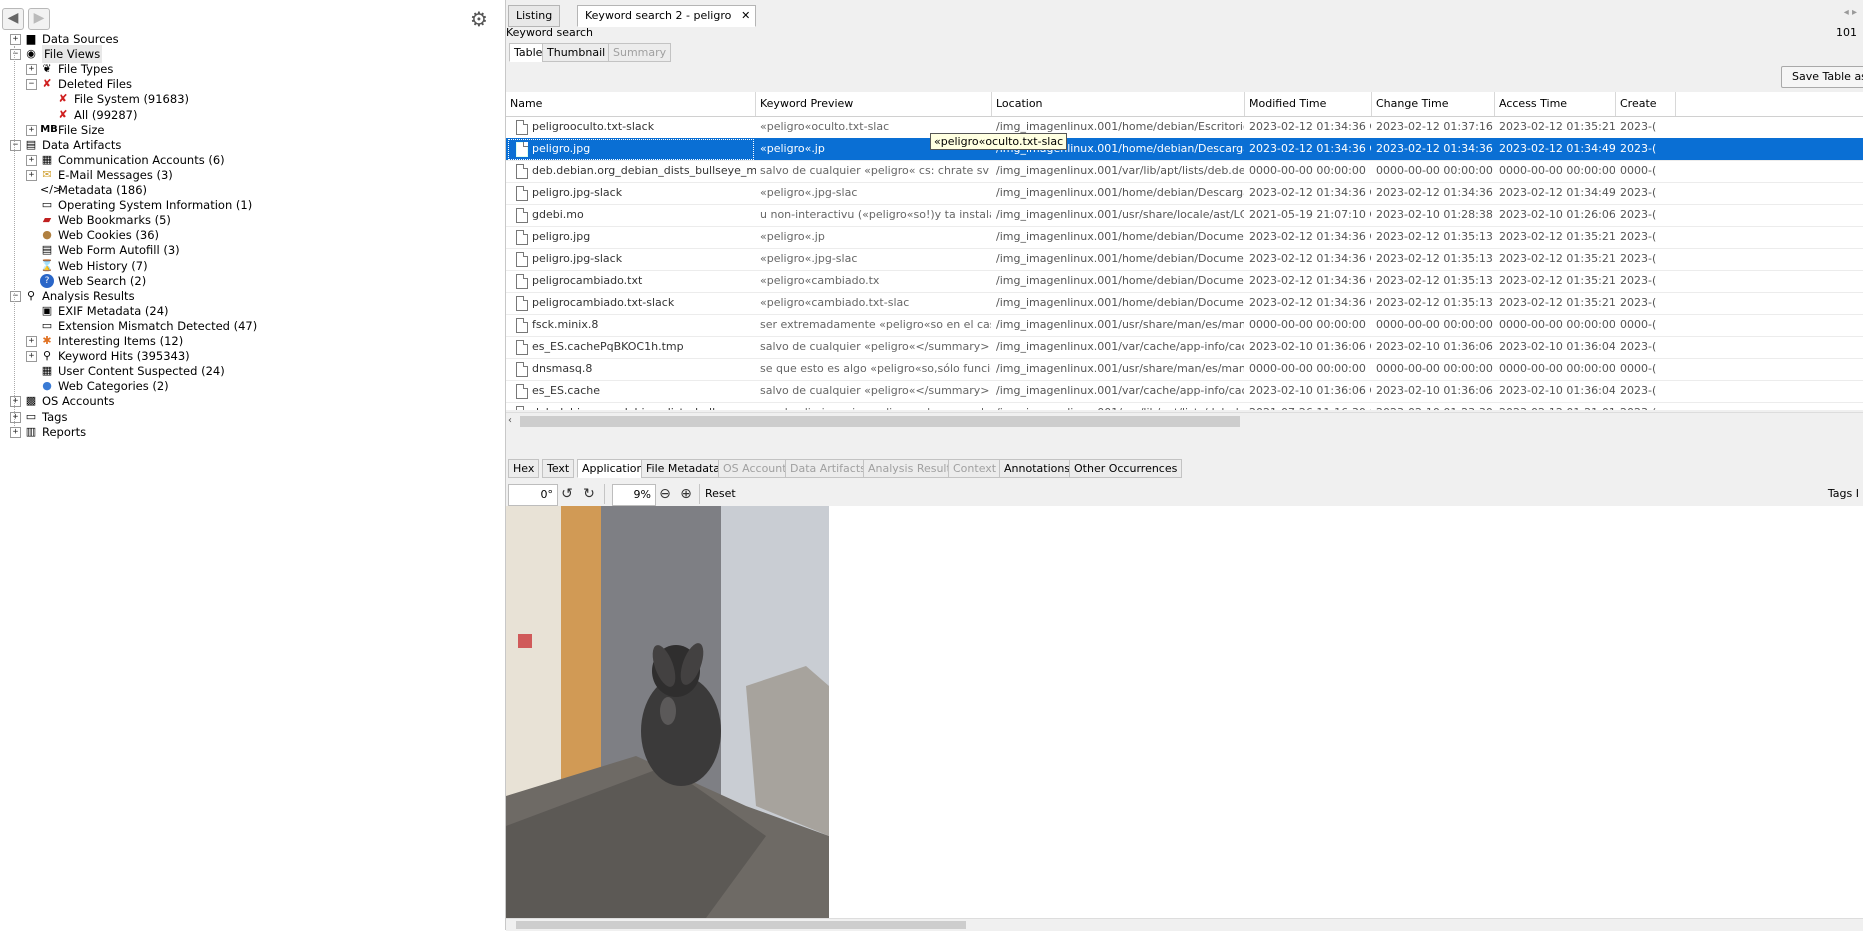 The image size is (1863, 931). Describe the element at coordinates (634, 495) in the screenshot. I see `zoom-field: 9%` at that location.